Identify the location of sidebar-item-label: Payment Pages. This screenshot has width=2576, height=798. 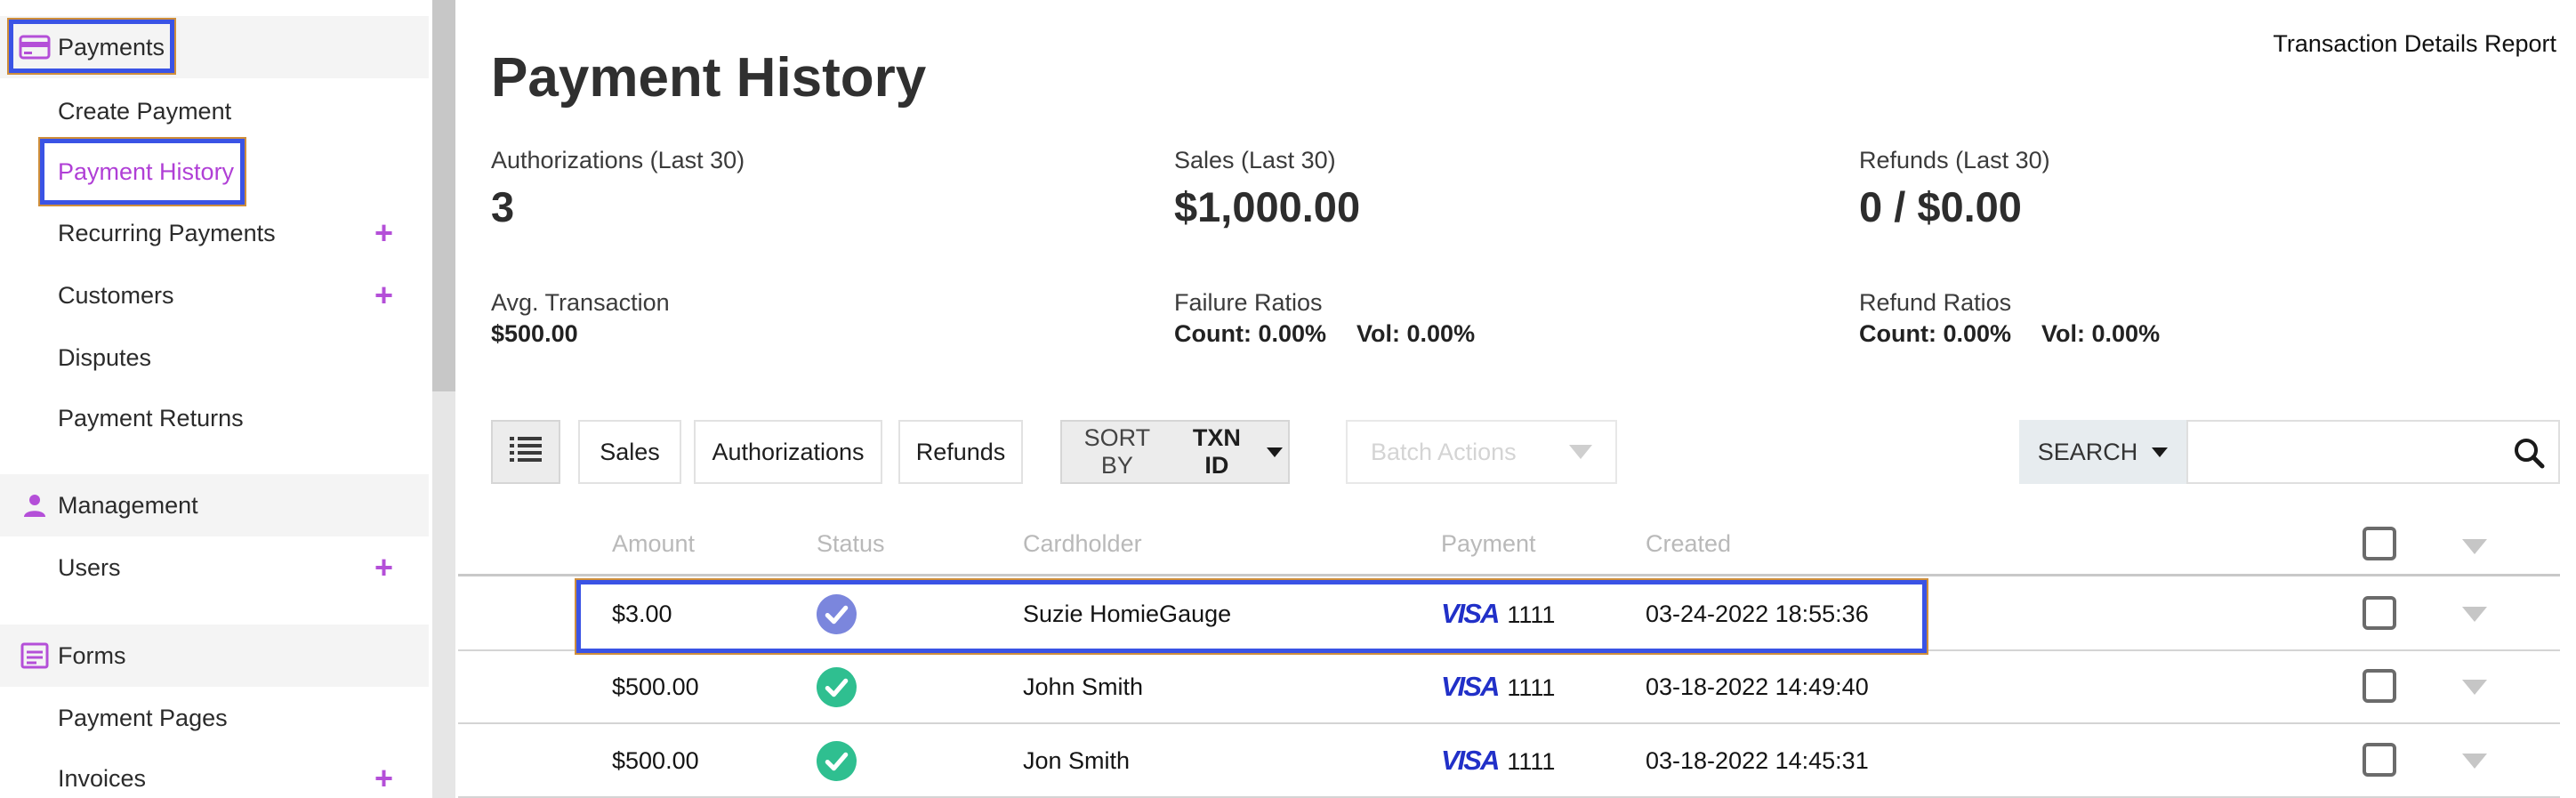
(143, 717).